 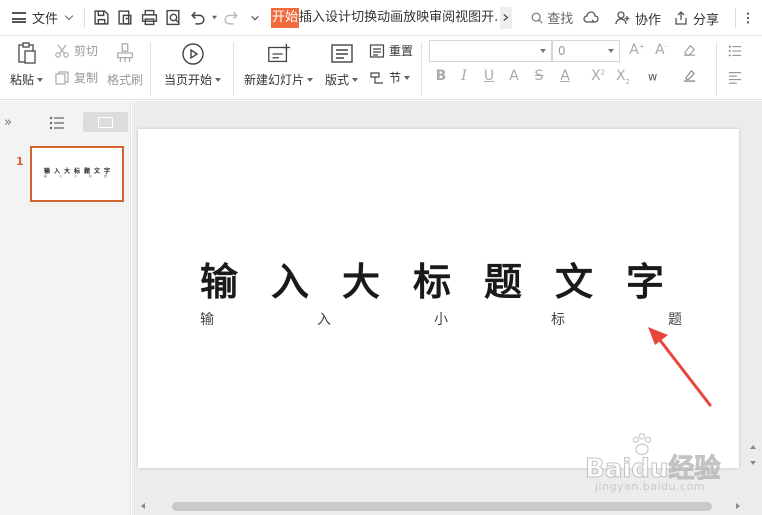 I want to click on underline-icon: U, so click(x=489, y=76).